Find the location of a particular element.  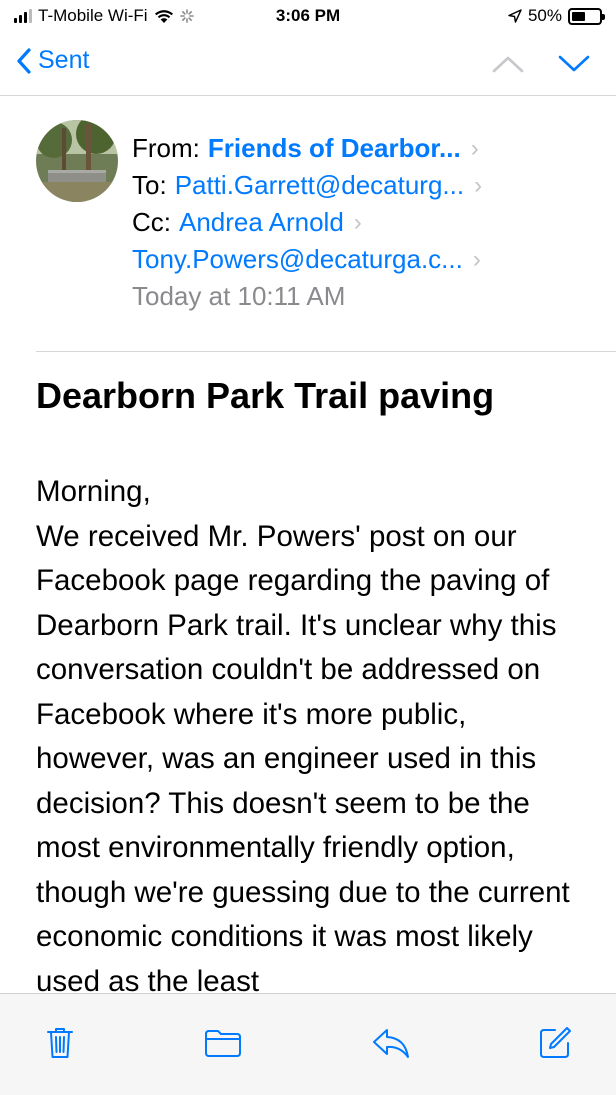

compose-icon is located at coordinates (555, 1042).